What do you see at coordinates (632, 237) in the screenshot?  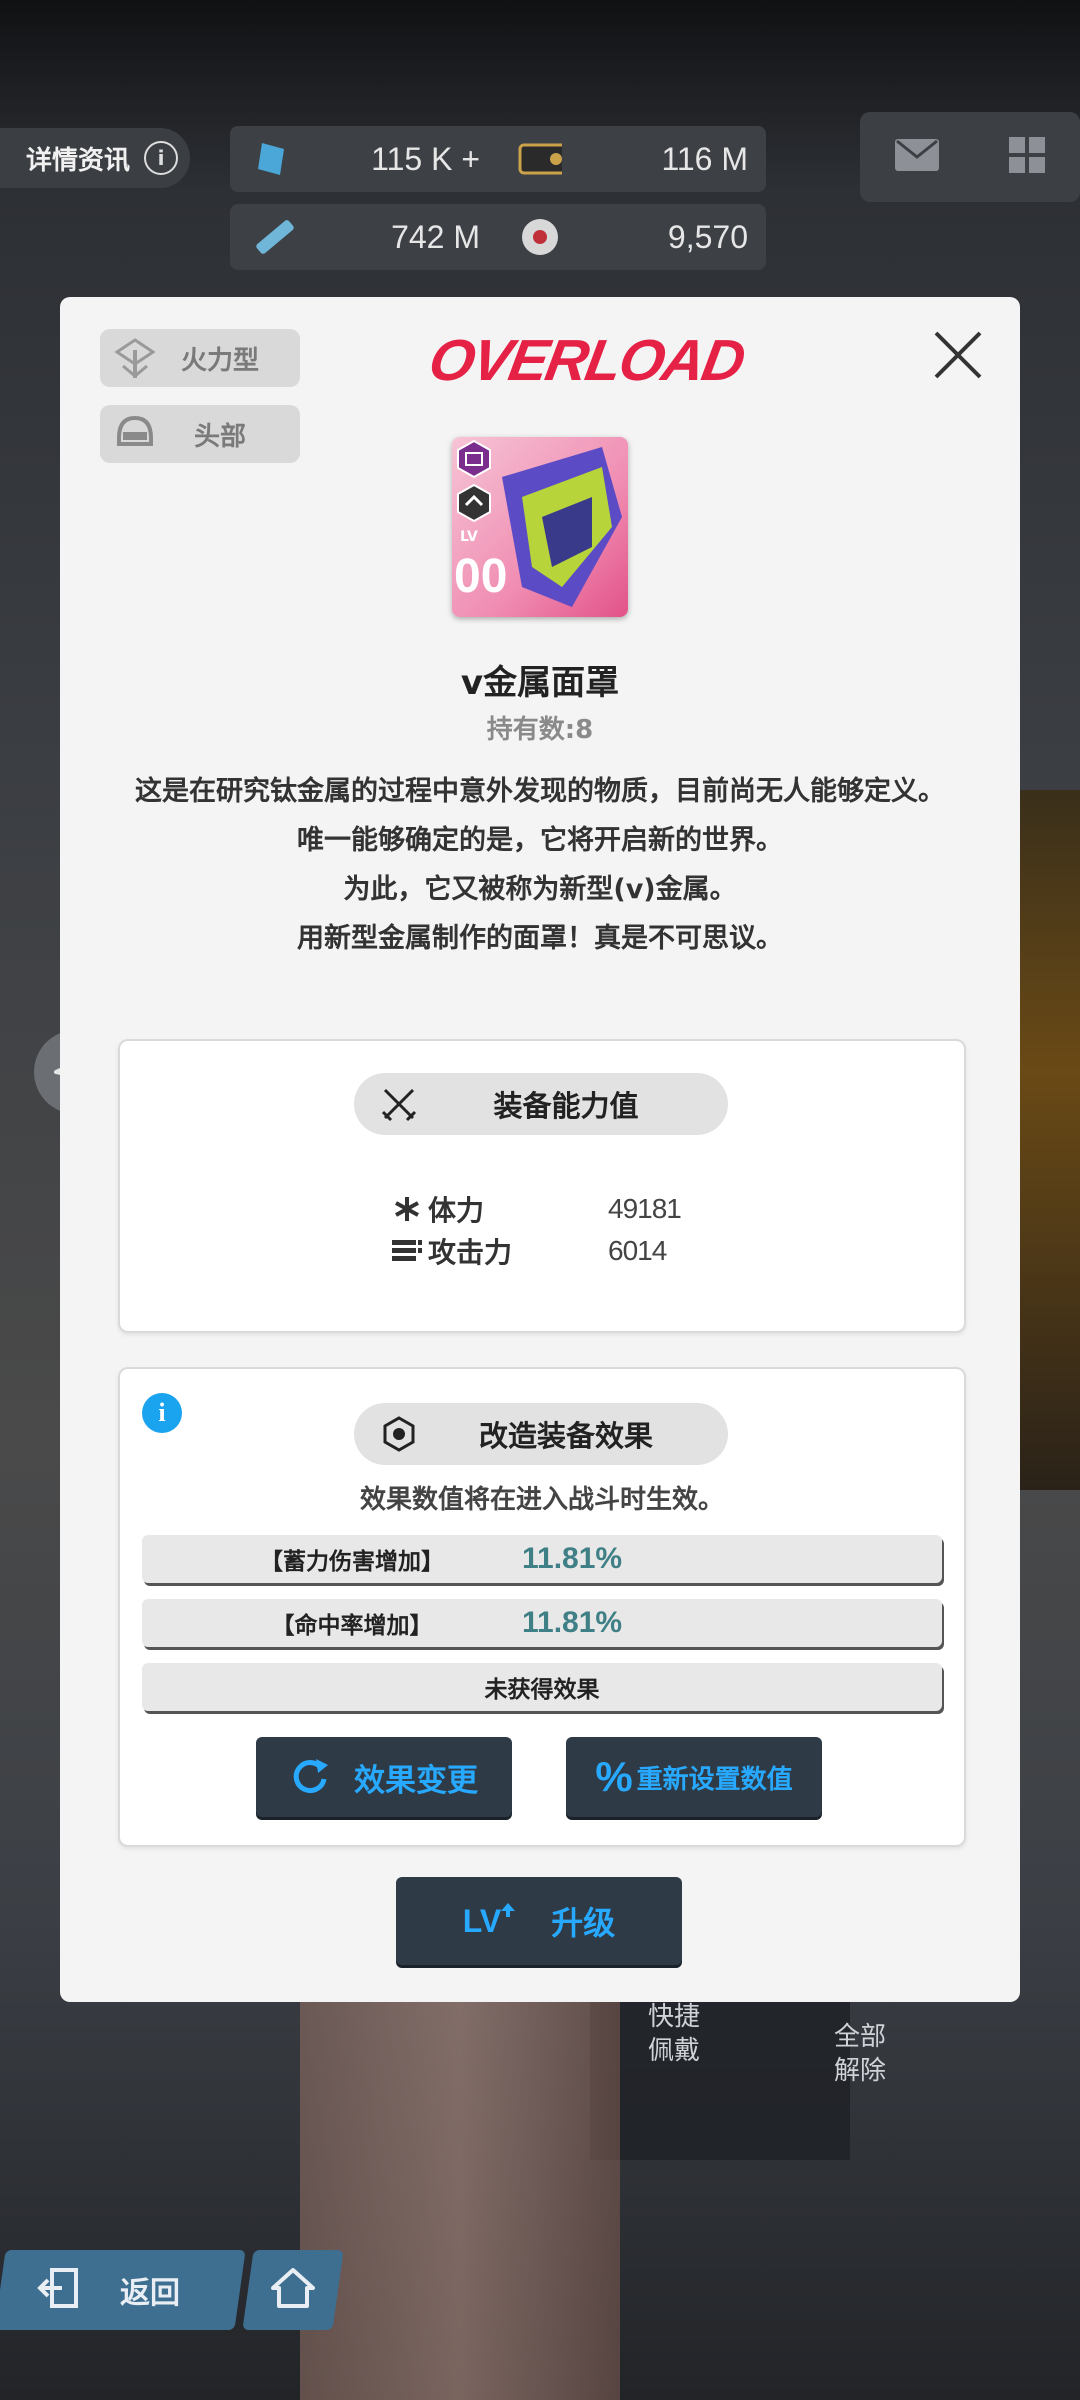 I see `resource-core-dust: 9,570` at bounding box center [632, 237].